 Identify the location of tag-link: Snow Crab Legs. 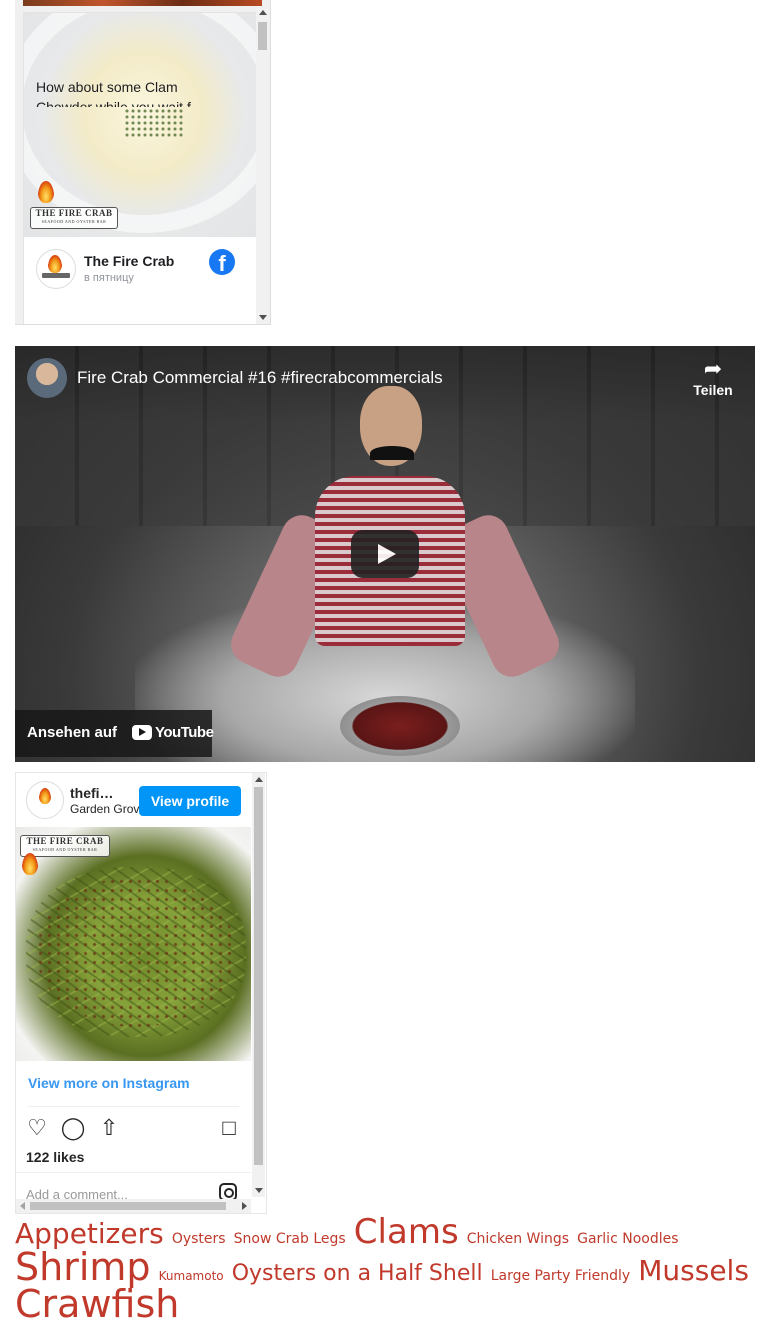
(290, 1239).